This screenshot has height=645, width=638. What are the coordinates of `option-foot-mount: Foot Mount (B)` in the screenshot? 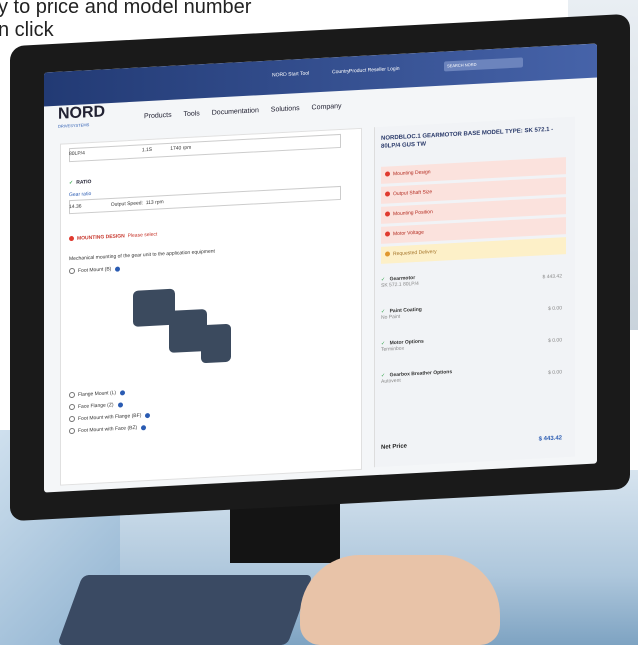 It's located at (95, 270).